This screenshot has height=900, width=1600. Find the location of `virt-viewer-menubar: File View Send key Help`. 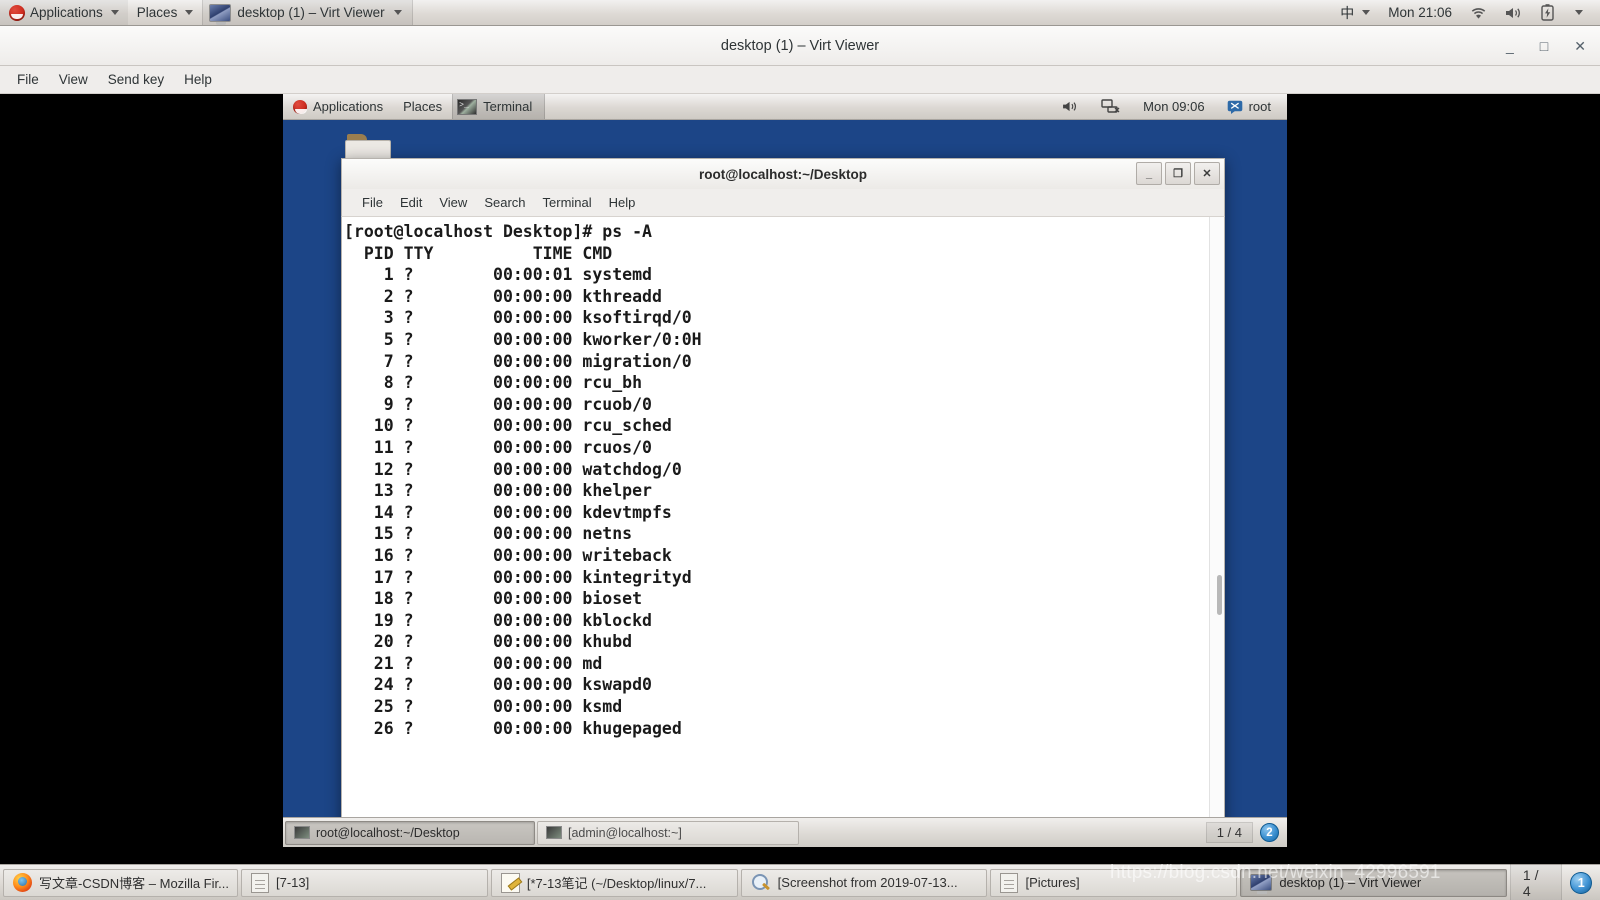

virt-viewer-menubar: File View Send key Help is located at coordinates (800, 80).